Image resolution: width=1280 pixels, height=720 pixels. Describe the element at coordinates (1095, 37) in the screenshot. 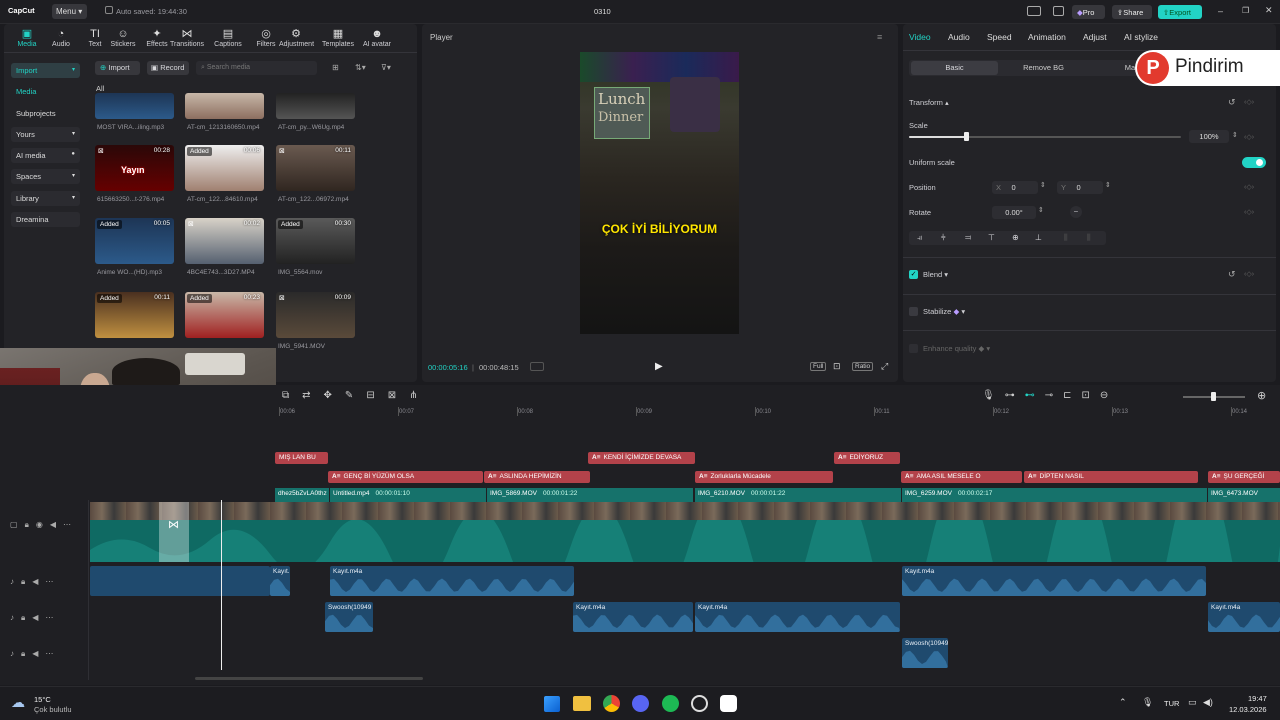

I see `tab-adjust: Adjust` at that location.